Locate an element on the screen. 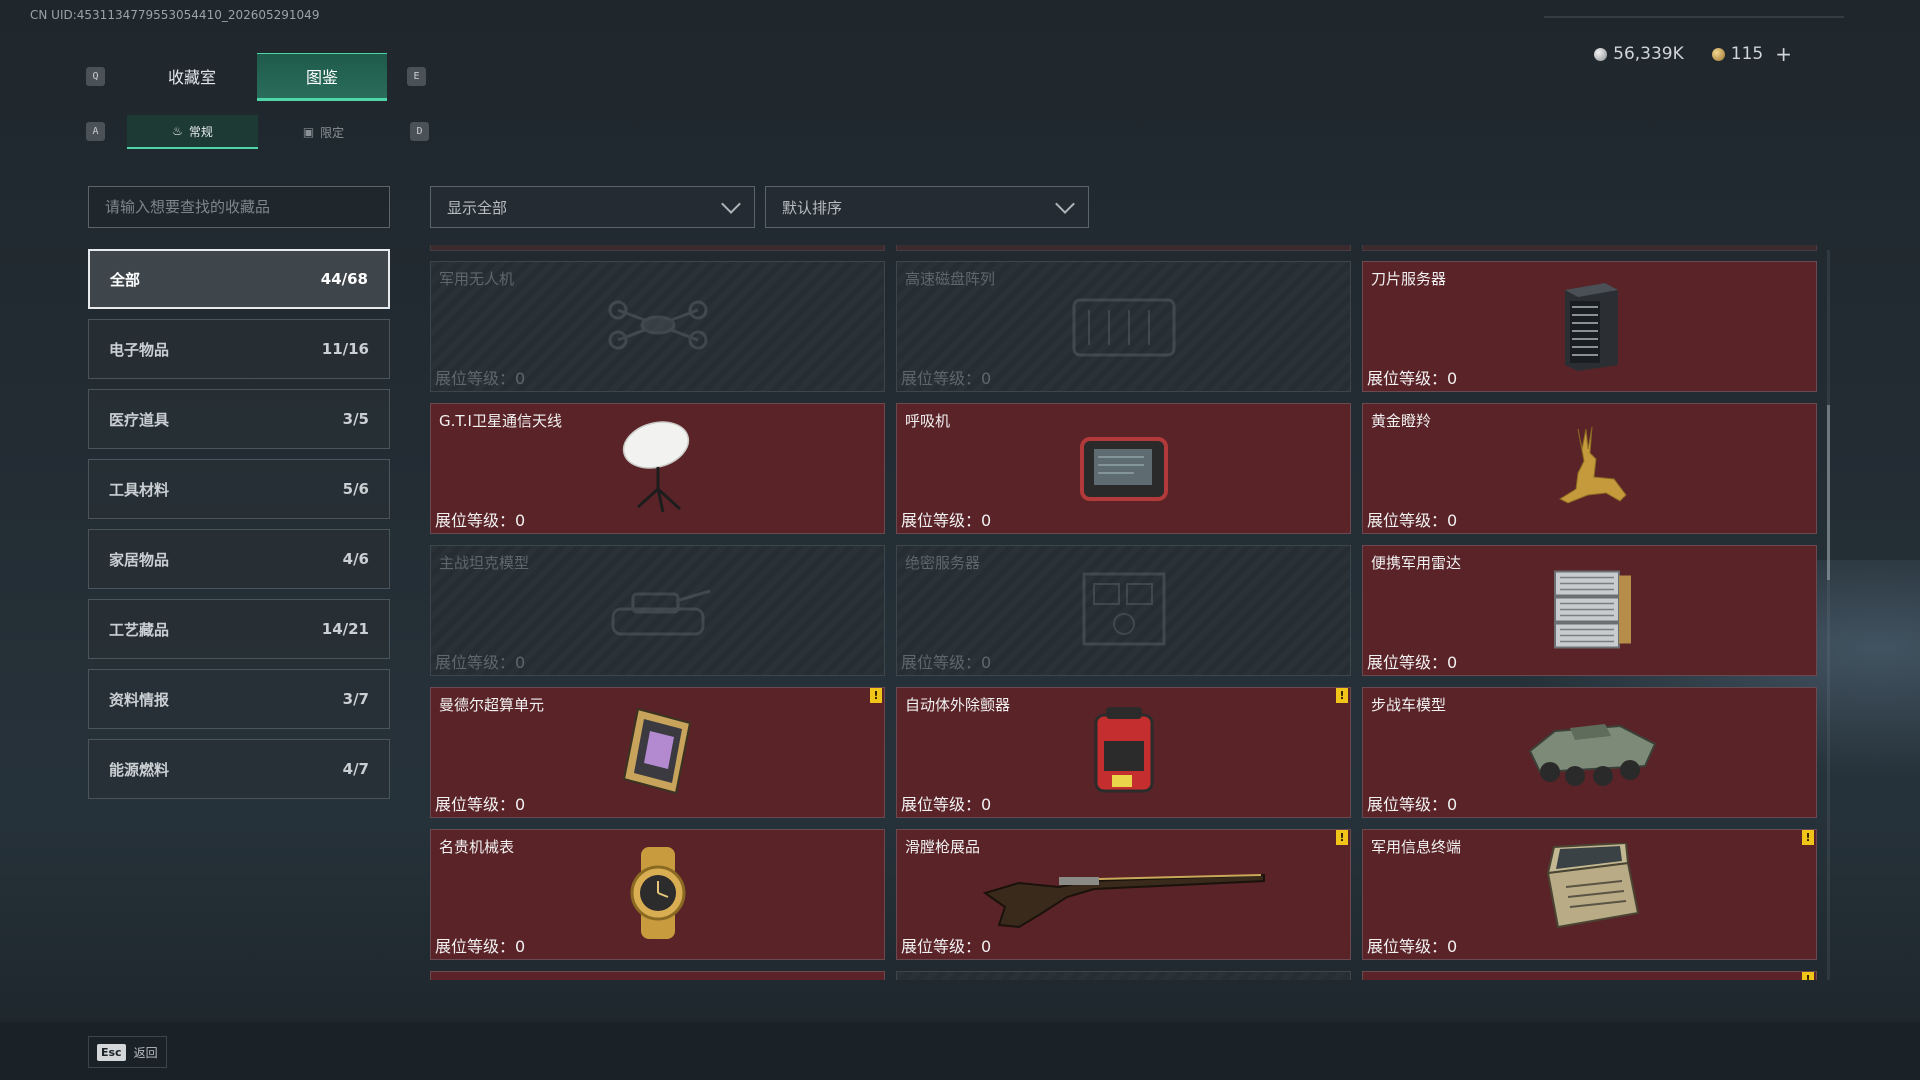 The height and width of the screenshot is (1080, 1920). collectible-card: G.T.I卫星通信天线展位等级：0 is located at coordinates (657, 468).